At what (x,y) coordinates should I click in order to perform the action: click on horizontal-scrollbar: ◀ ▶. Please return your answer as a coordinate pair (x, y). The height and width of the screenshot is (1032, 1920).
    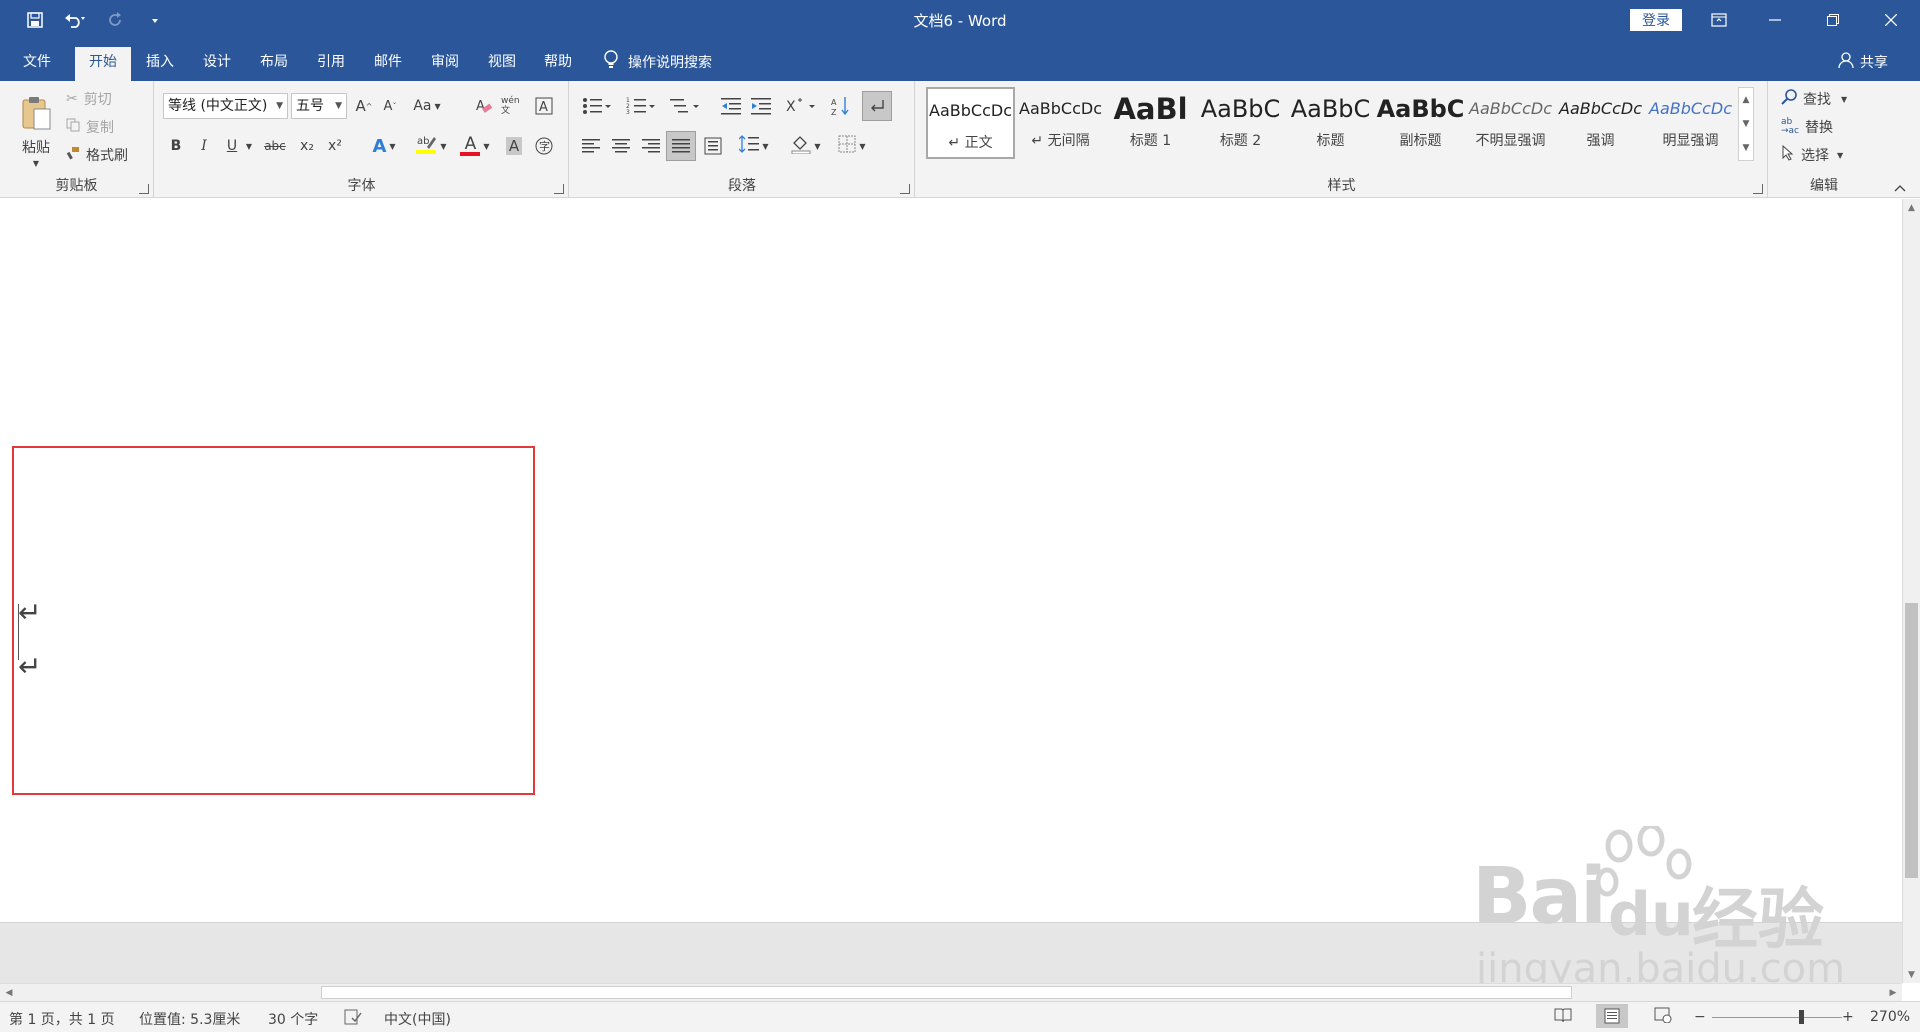
    Looking at the image, I should click on (951, 992).